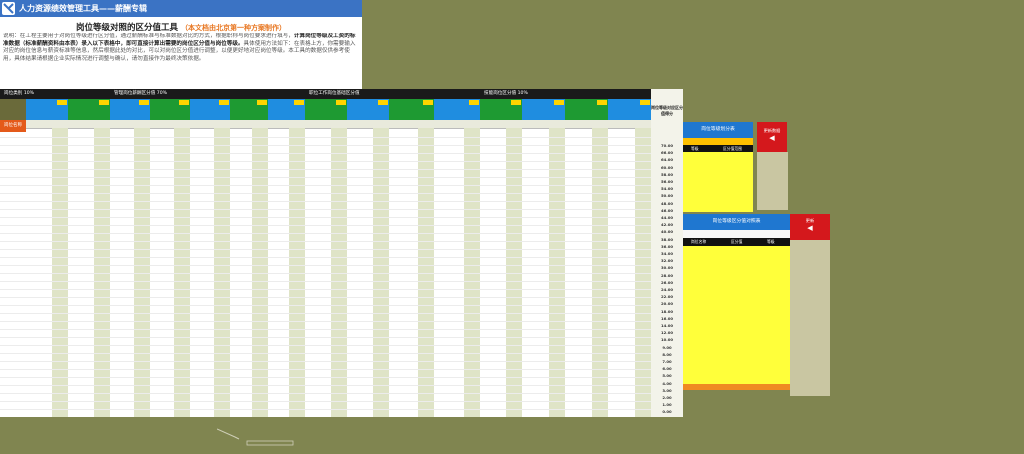 The width and height of the screenshot is (1024, 454). What do you see at coordinates (666, 297) in the screenshot?
I see `score-value: 22.00` at bounding box center [666, 297].